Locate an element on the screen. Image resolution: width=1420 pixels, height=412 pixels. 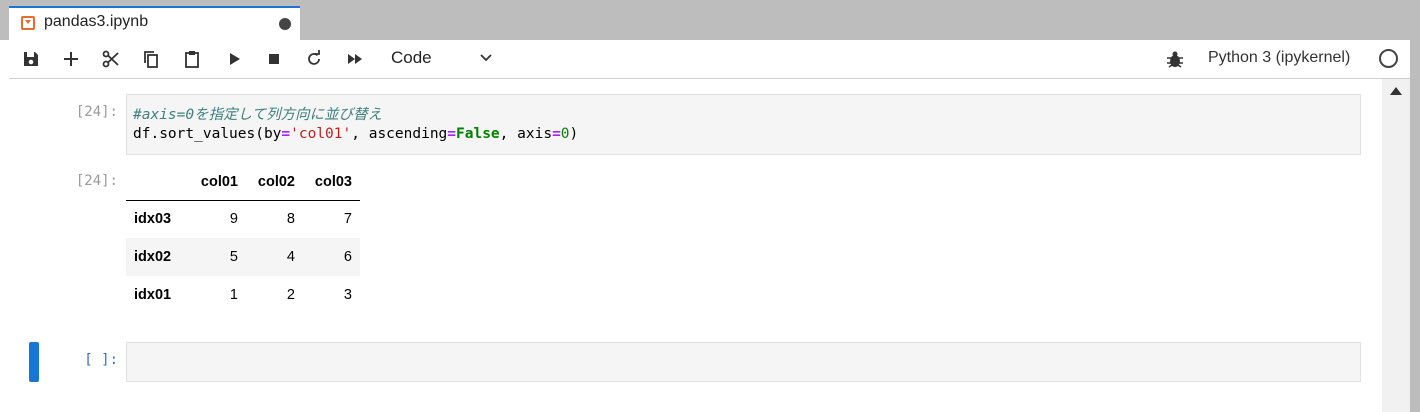
insert-cell-button is located at coordinates (71, 59).